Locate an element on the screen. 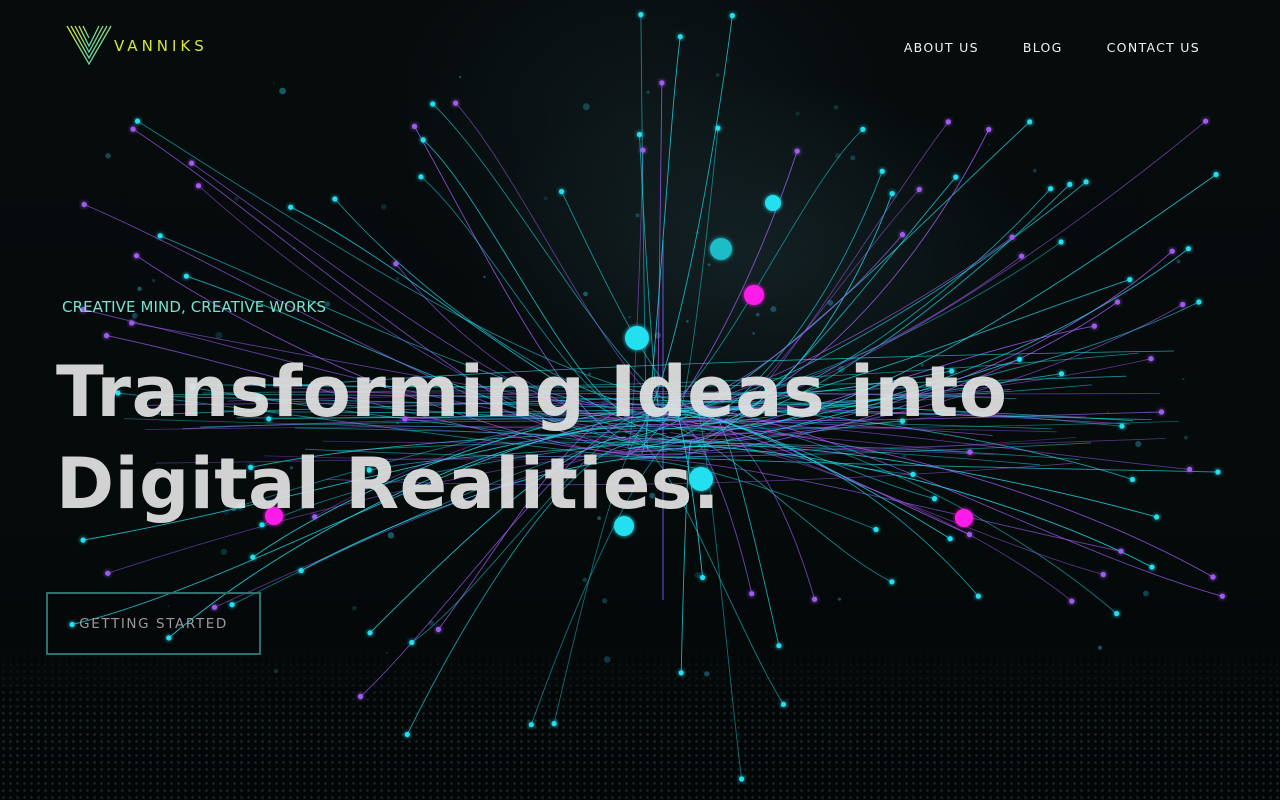 This screenshot has height=800, width=1280. main-nav: ABOUT US BLOG CONTACT US is located at coordinates (1052, 47).